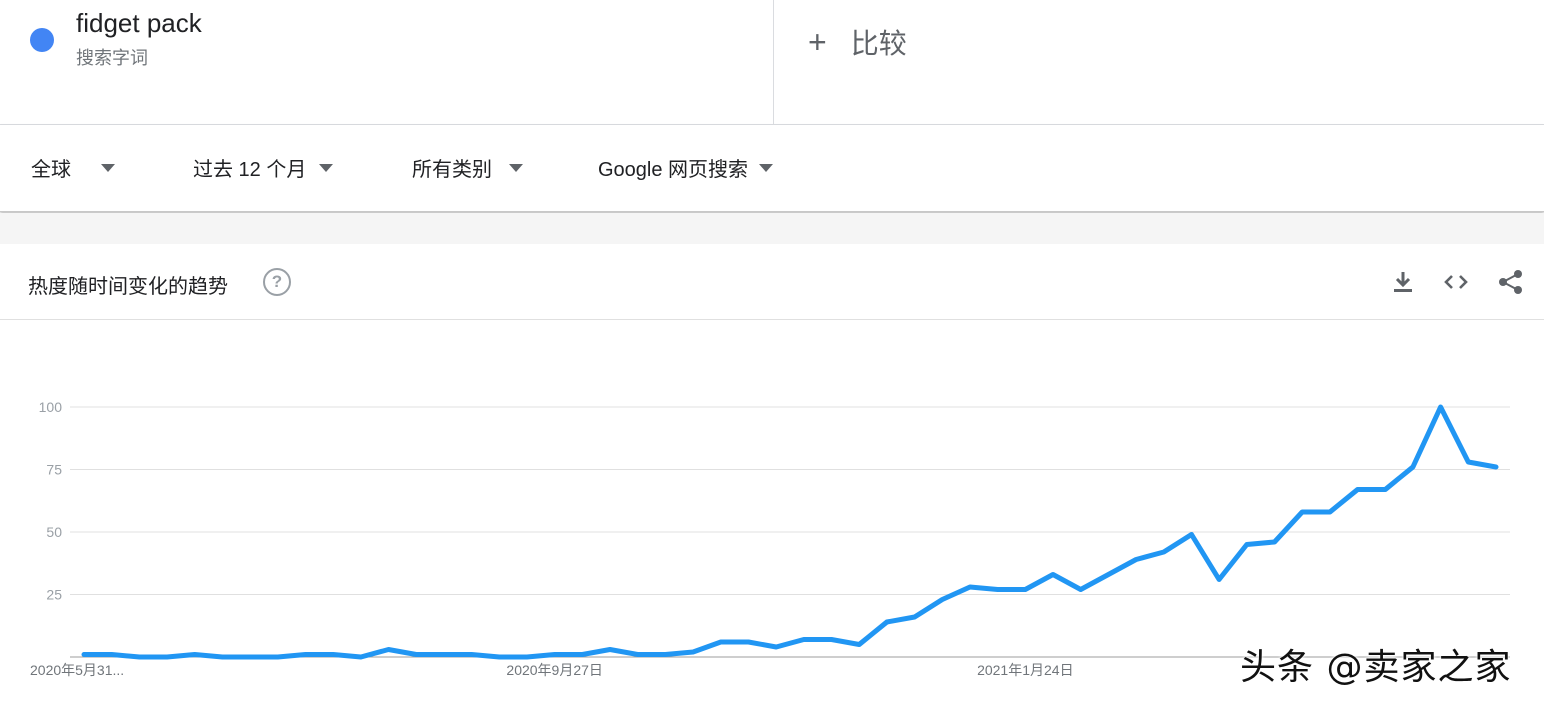  I want to click on filter-category-label: 所有类别, so click(452, 170).